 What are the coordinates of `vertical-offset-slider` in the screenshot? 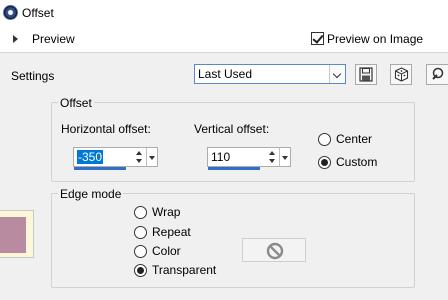 It's located at (234, 168).